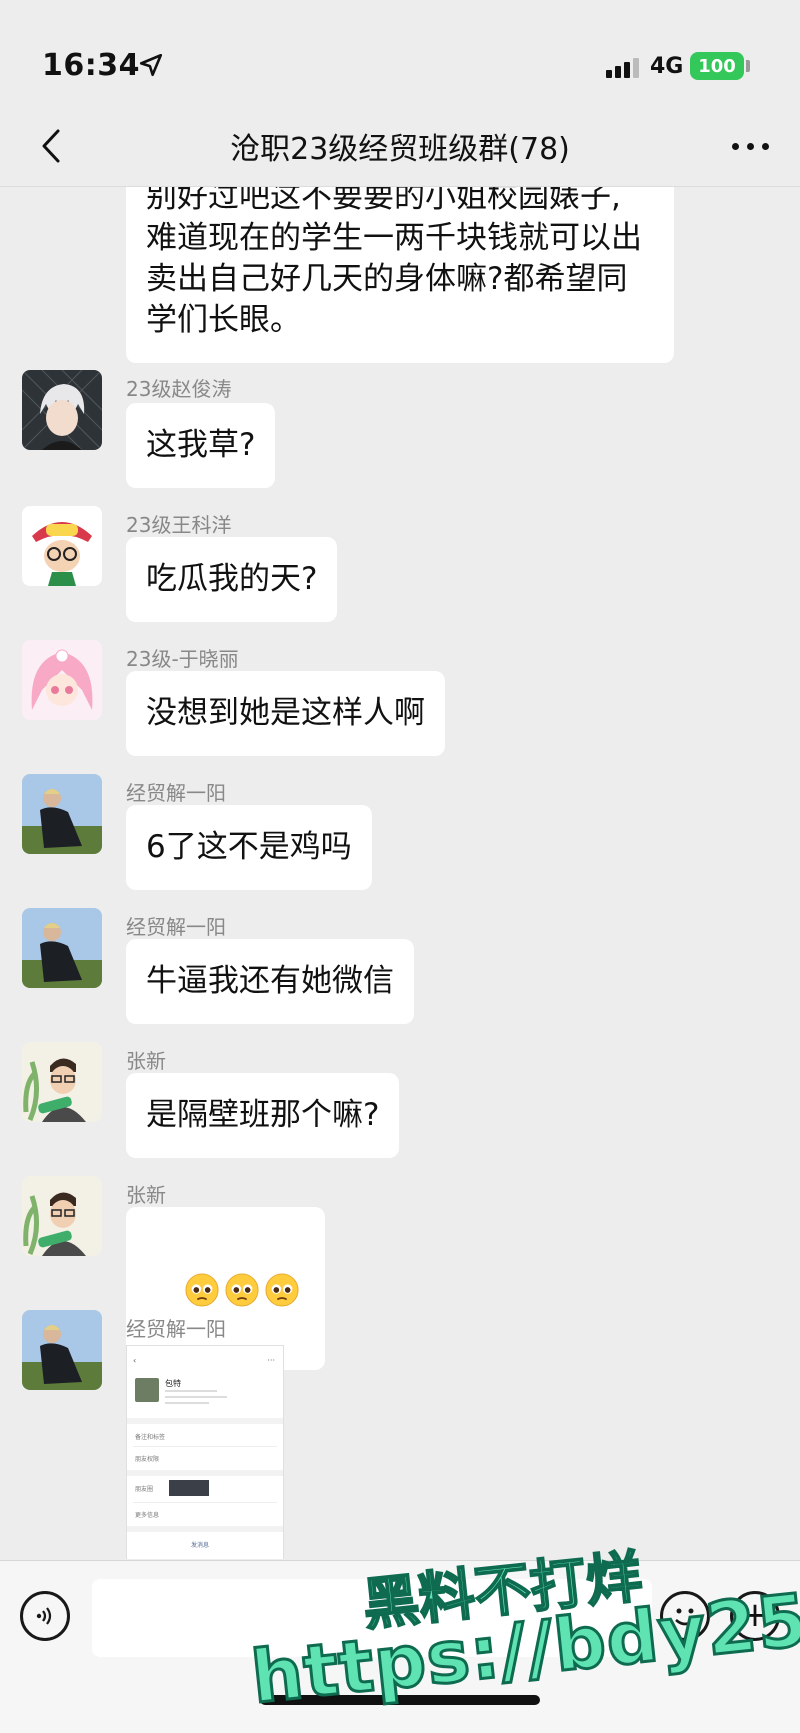 This screenshot has height=1733, width=800. Describe the element at coordinates (147, 1390) in the screenshot. I see `contact-avatar` at that location.